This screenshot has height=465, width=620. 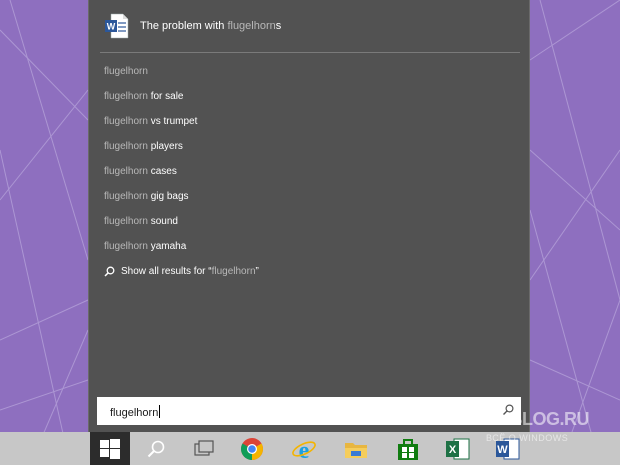 I want to click on ie-icon: e, so click(x=304, y=449).